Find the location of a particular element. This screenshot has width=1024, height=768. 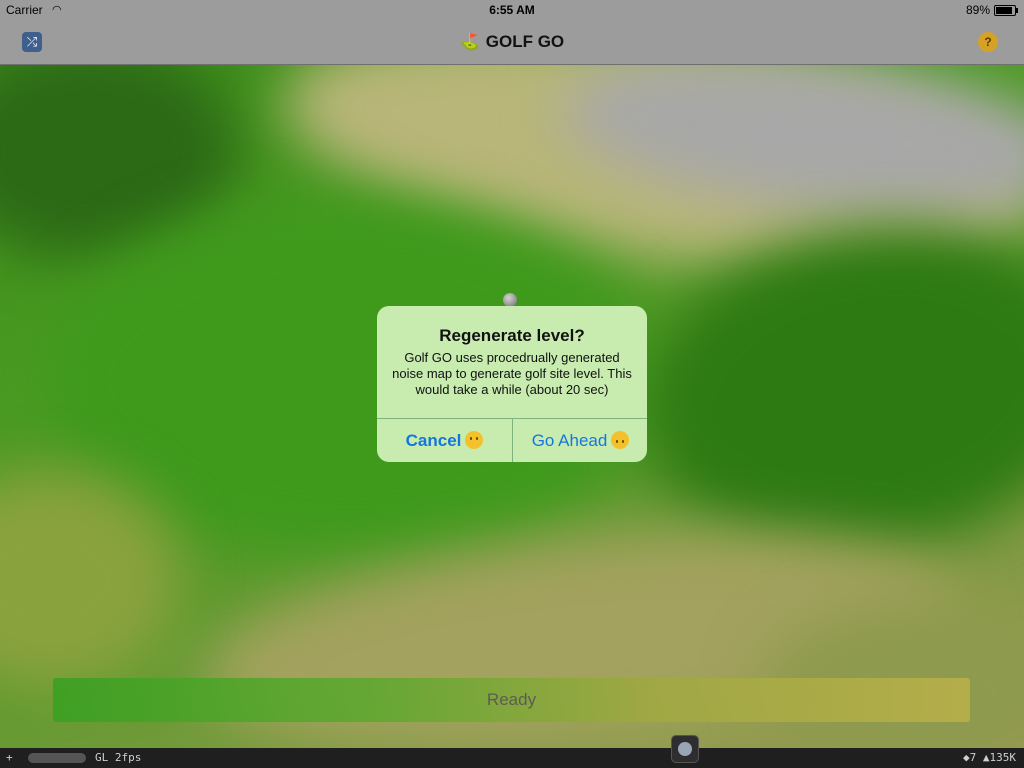

carrier-label: Carrier is located at coordinates (24, 10).